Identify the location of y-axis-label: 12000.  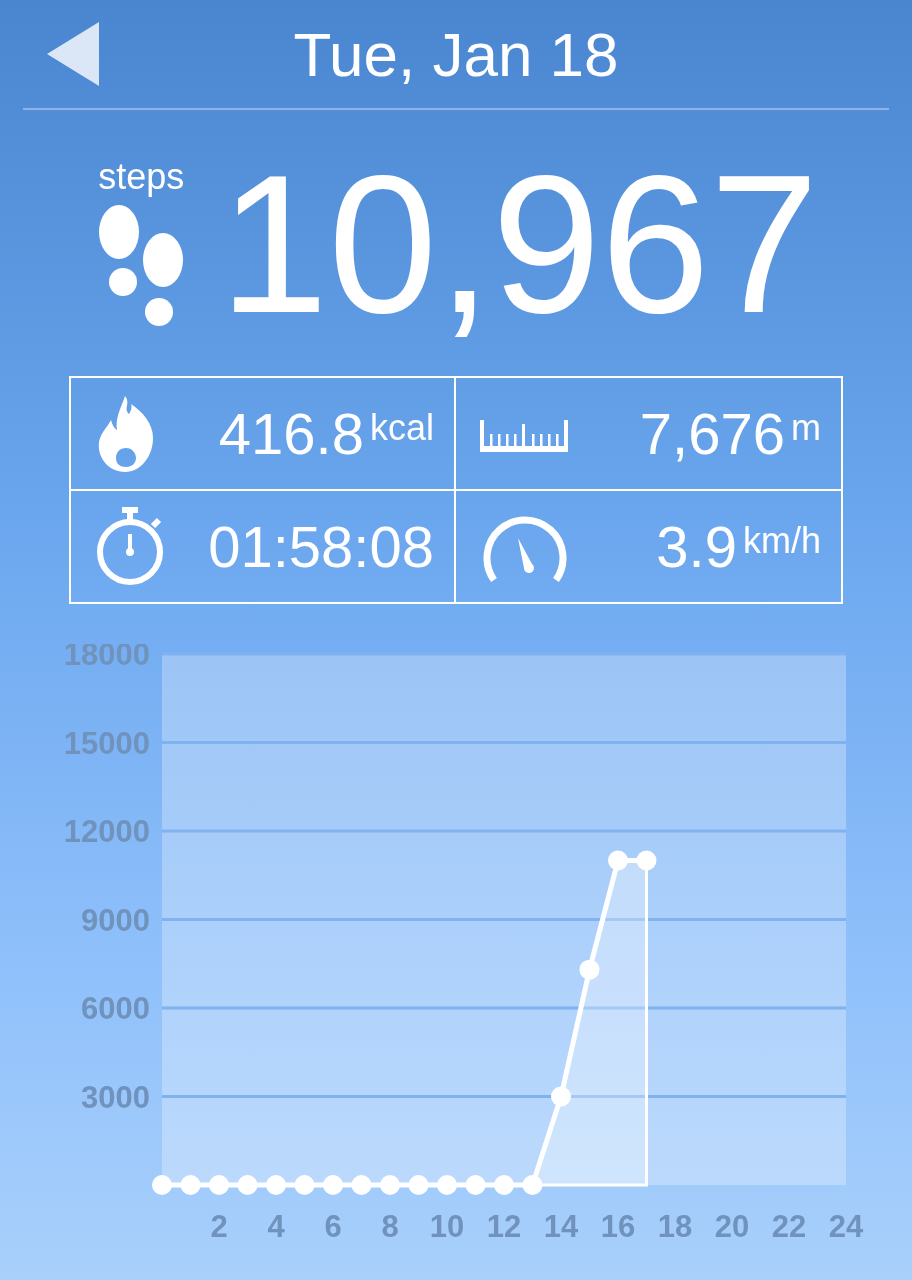
(106, 831).